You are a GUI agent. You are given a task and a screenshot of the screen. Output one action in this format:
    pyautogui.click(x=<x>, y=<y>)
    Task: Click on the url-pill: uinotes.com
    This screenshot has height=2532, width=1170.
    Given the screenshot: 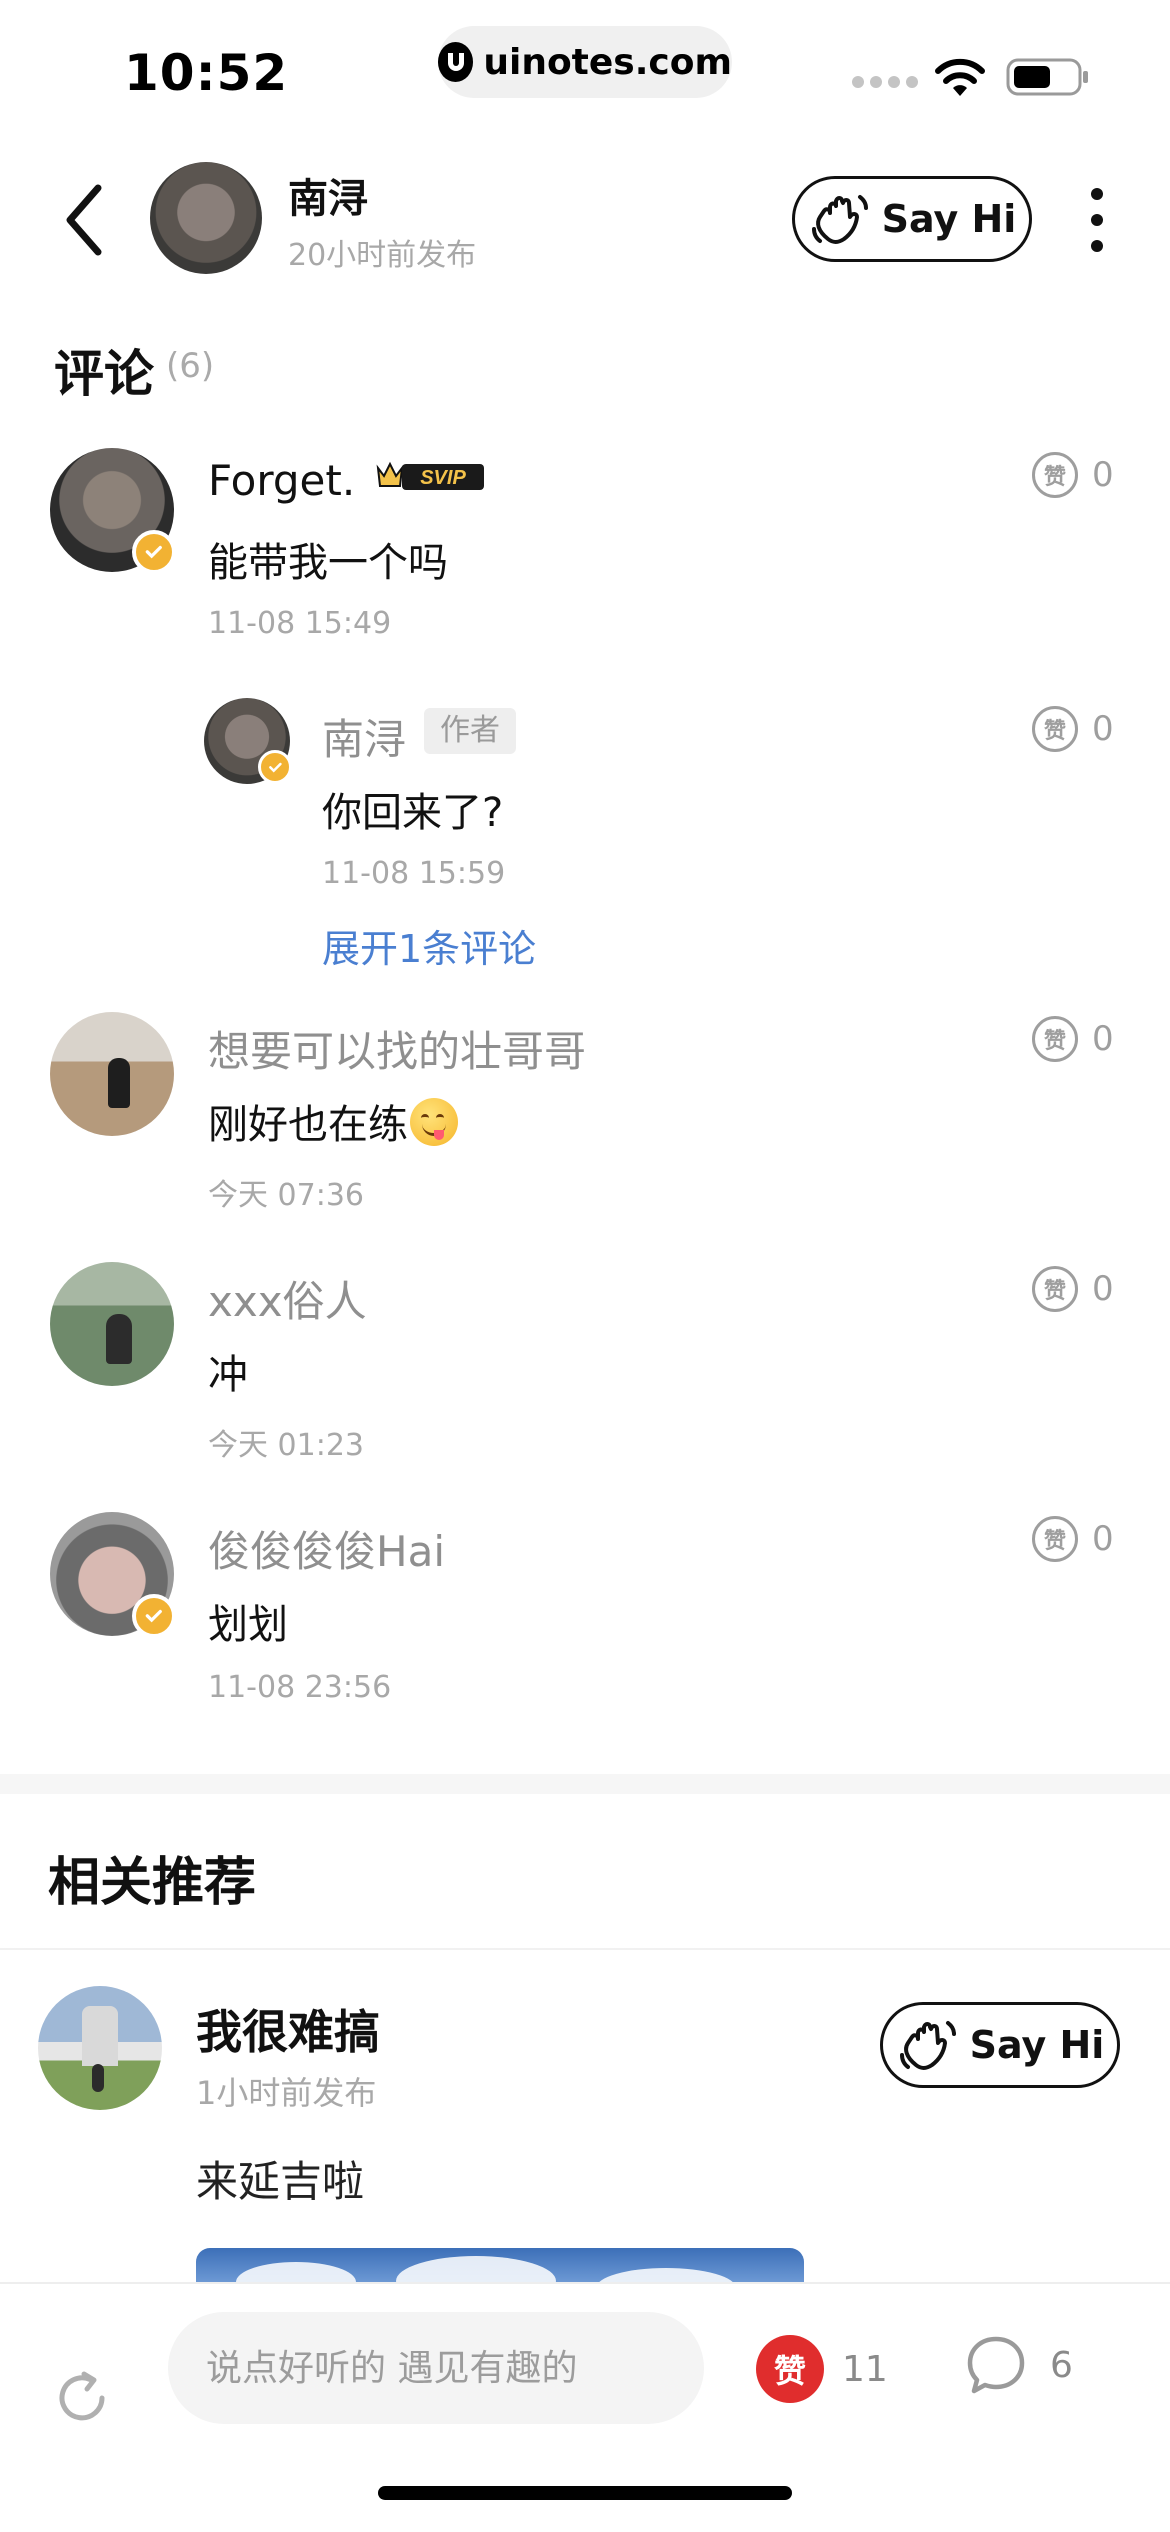 What is the action you would take?
    pyautogui.click(x=585, y=62)
    